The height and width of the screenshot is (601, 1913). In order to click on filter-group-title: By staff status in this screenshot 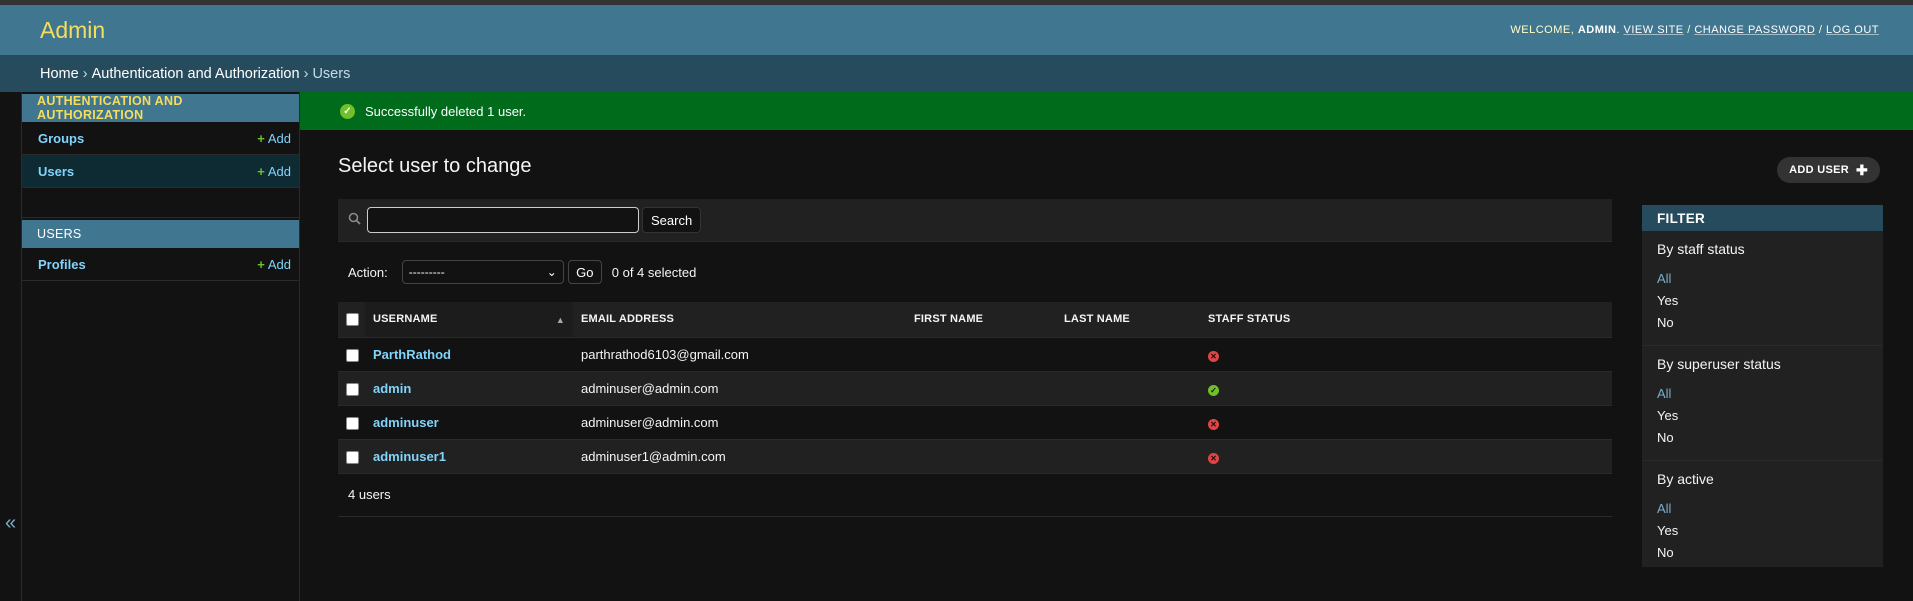, I will do `click(1701, 249)`.